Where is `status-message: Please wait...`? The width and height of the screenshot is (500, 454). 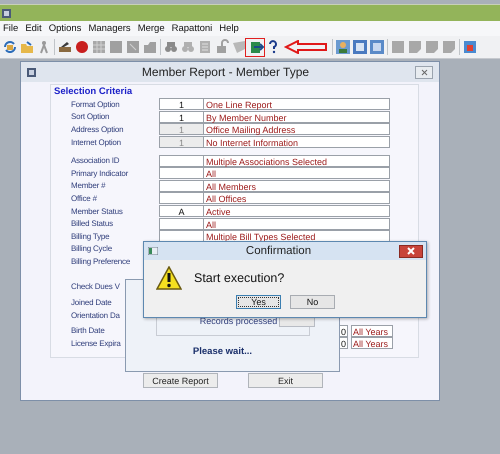
status-message: Please wait... is located at coordinates (222, 351).